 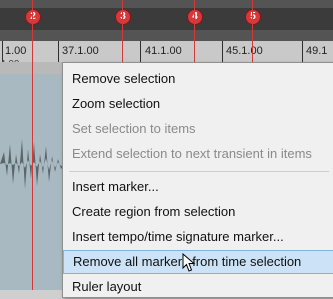 I want to click on mouse-cursor-icon, so click(x=189, y=262).